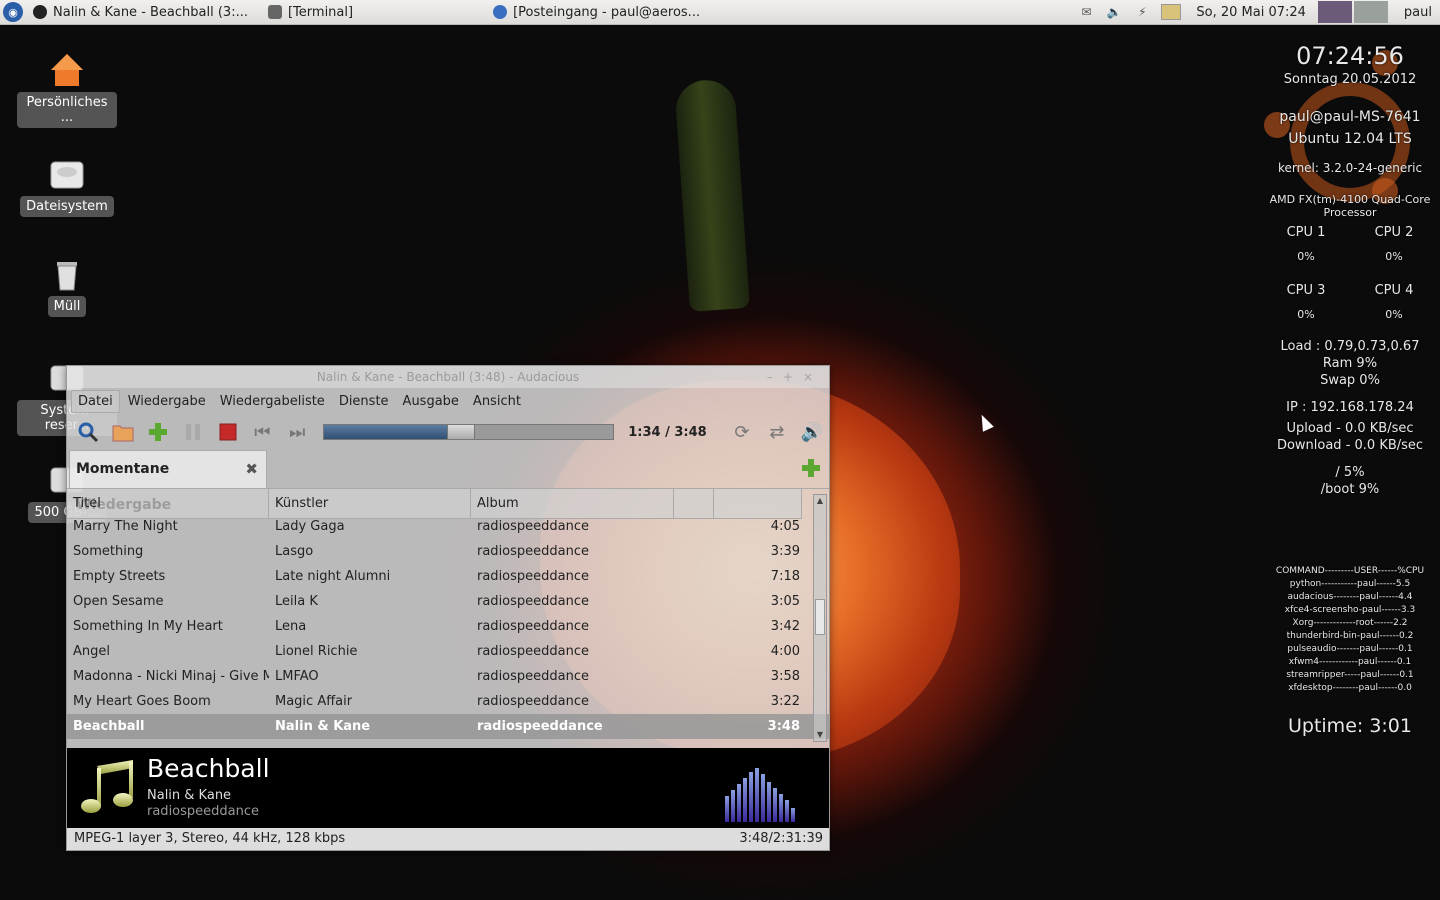 This screenshot has width=1440, height=900. Describe the element at coordinates (13, 12) in the screenshot. I see `applications-menu-icon: ◉` at that location.